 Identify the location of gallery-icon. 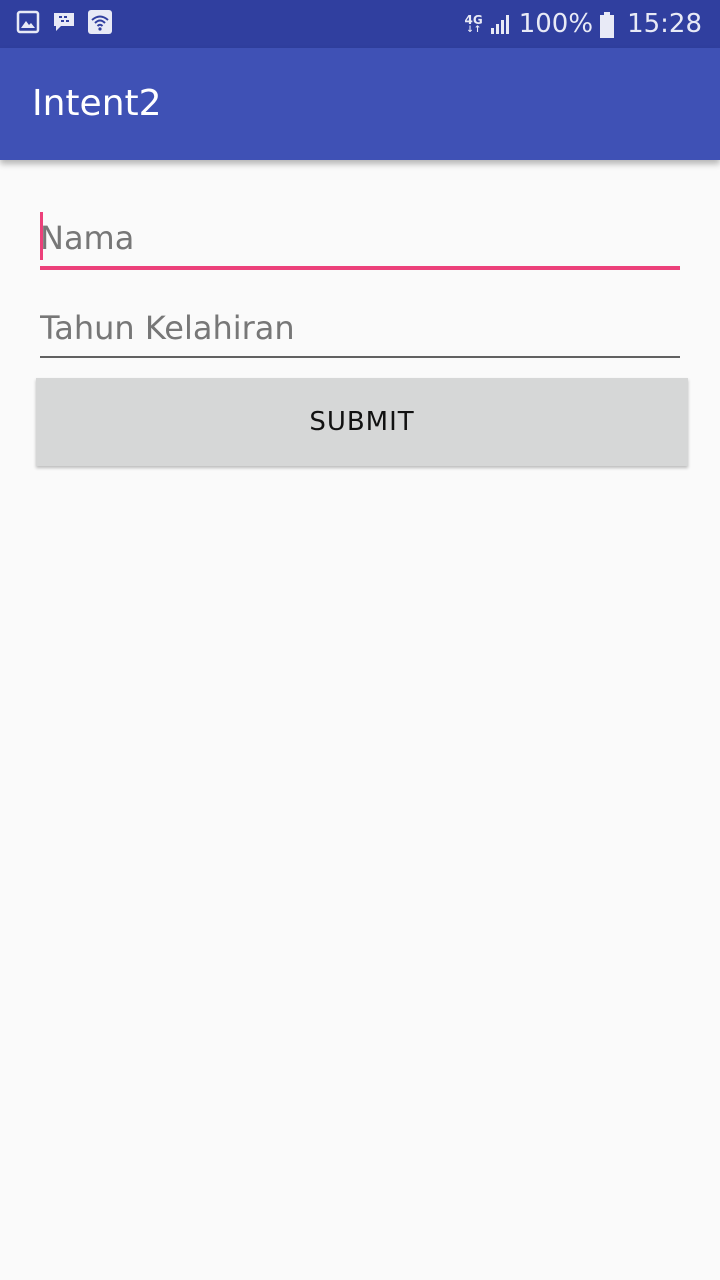
(28, 22).